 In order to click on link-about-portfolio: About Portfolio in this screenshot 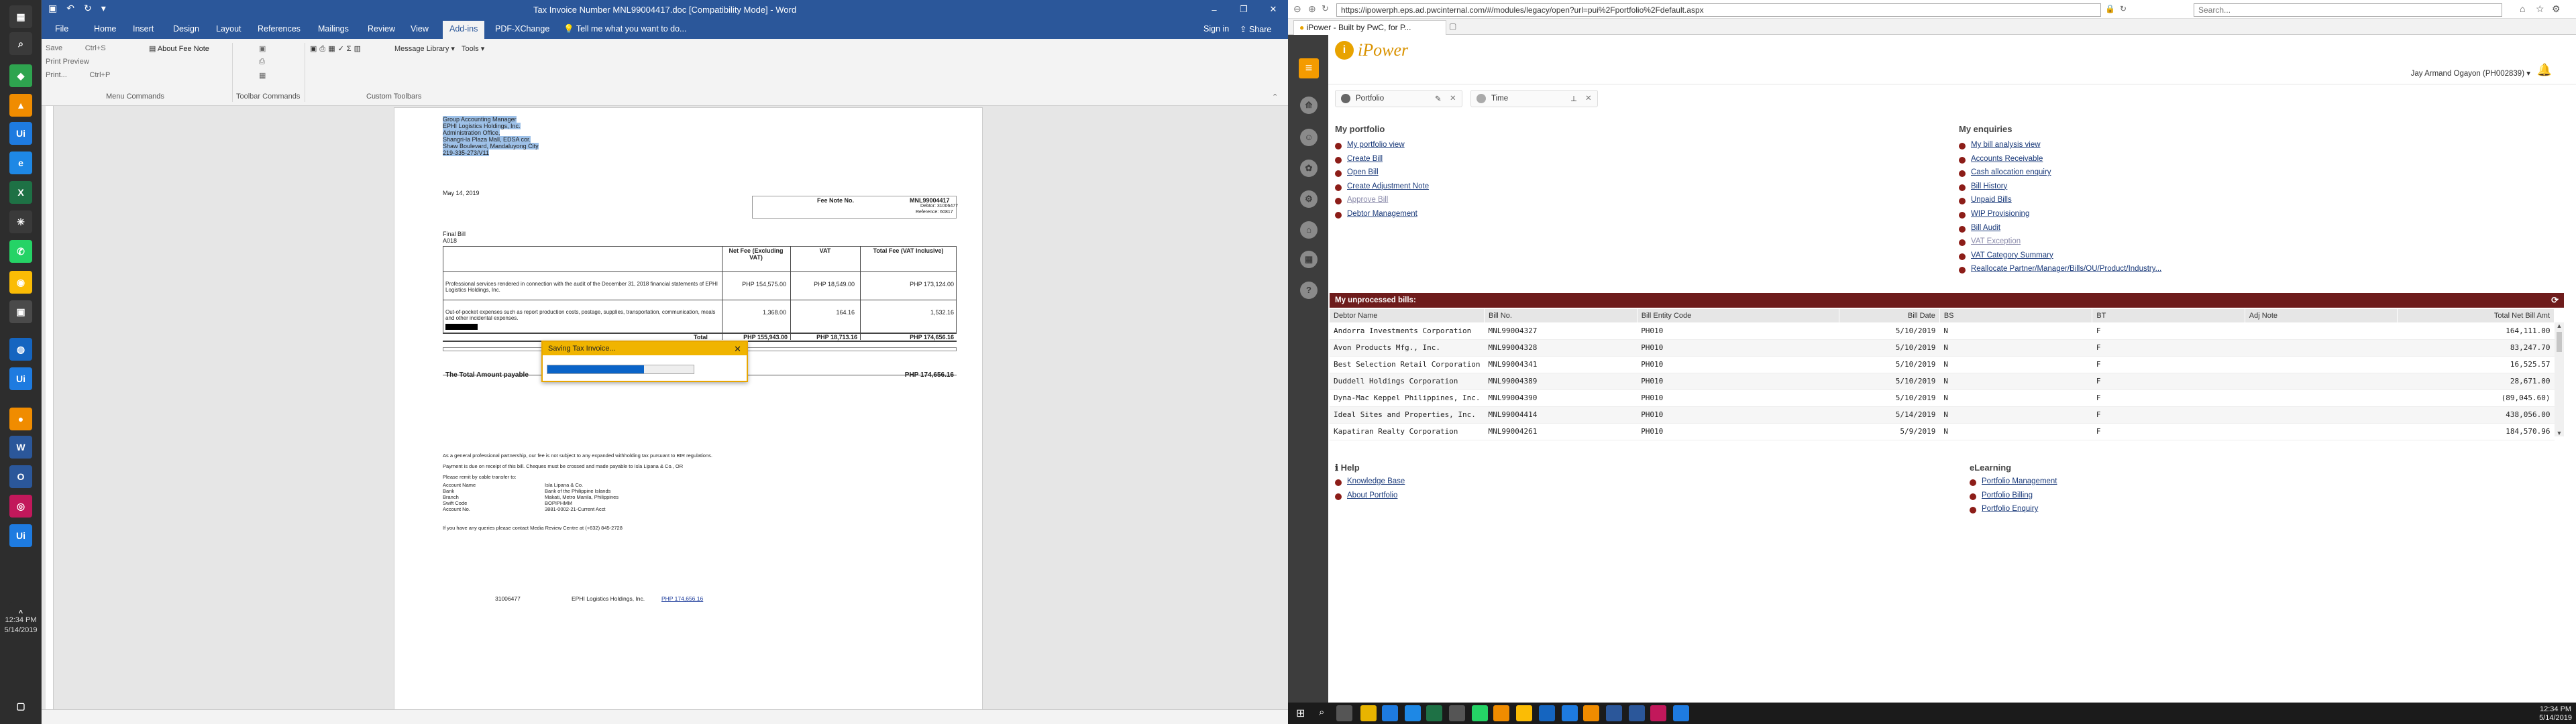, I will do `click(1370, 498)`.